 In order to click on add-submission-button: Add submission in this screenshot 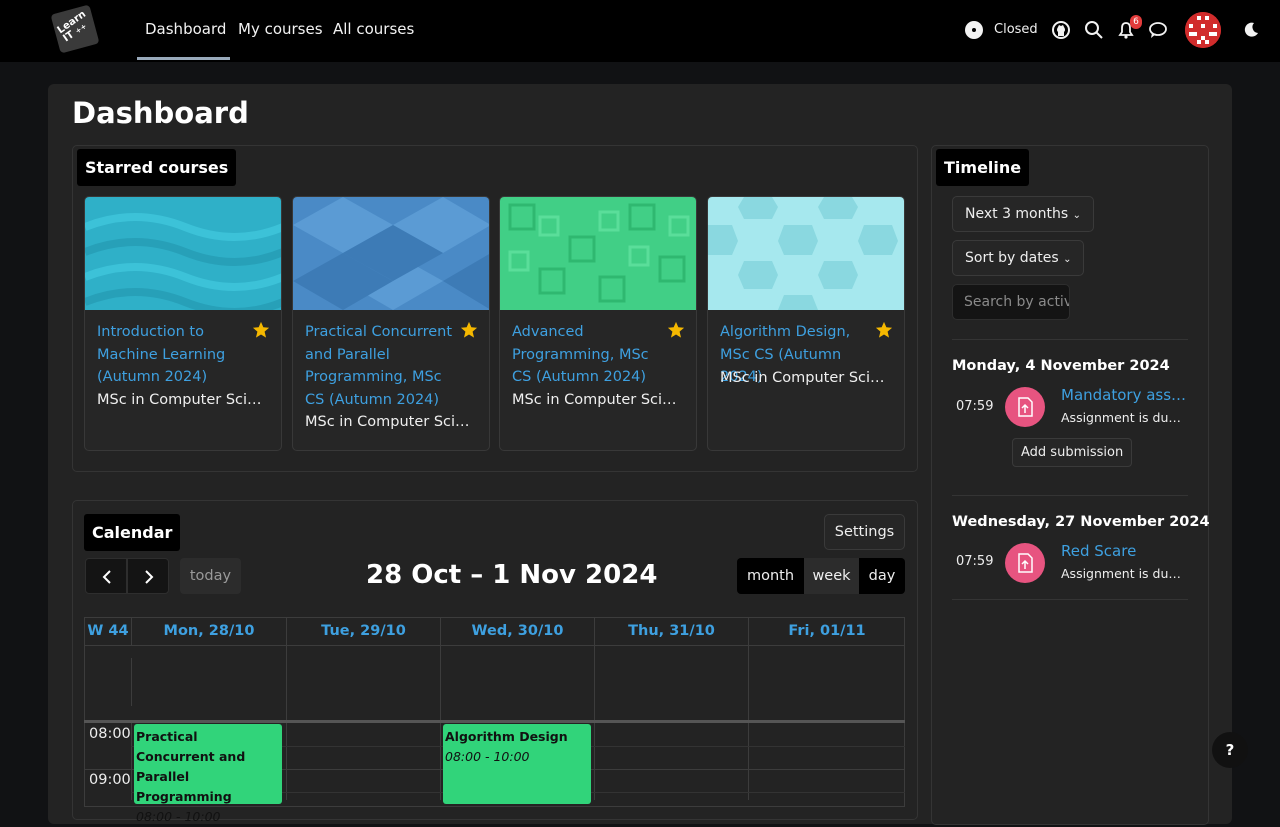, I will do `click(1072, 452)`.